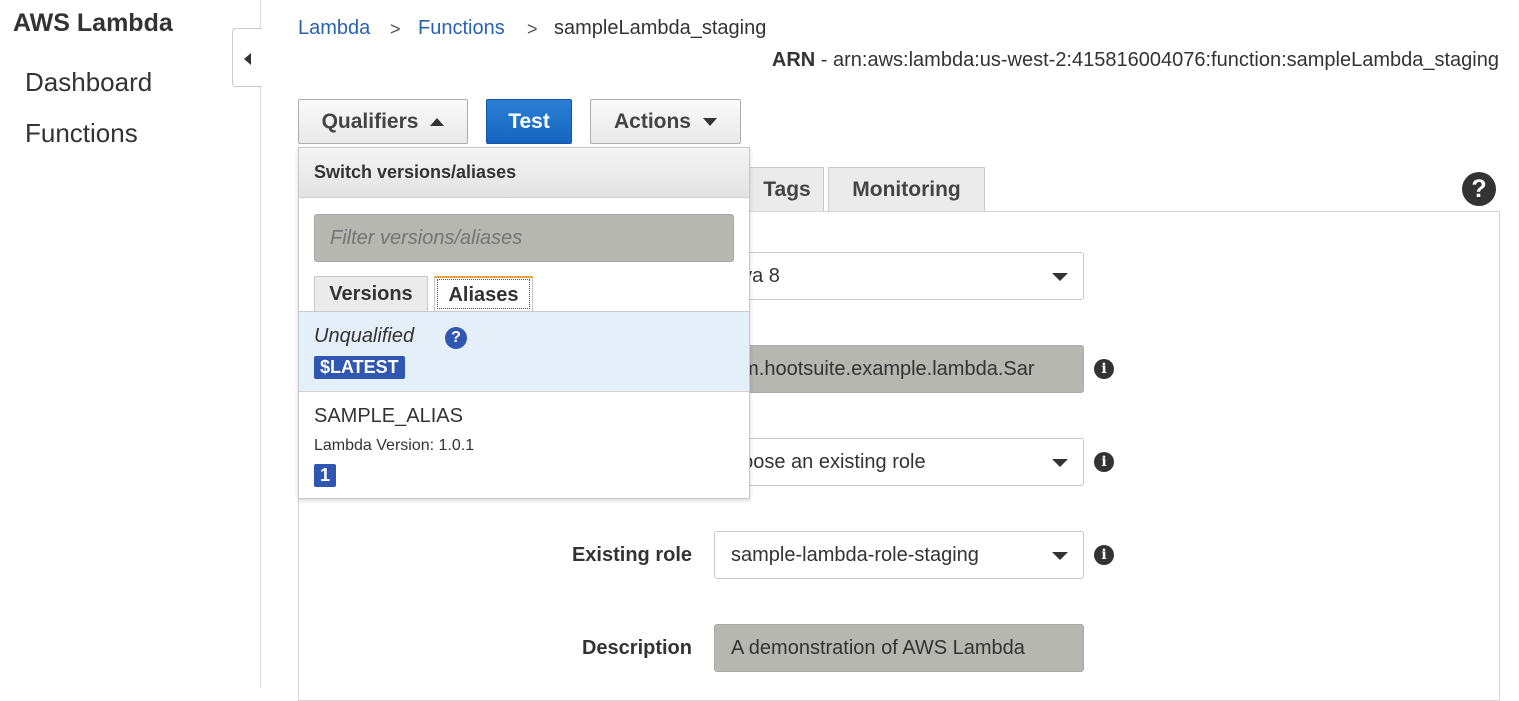 The image size is (1519, 701). Describe the element at coordinates (93, 23) in the screenshot. I see `app-title: AWS Lambda` at that location.